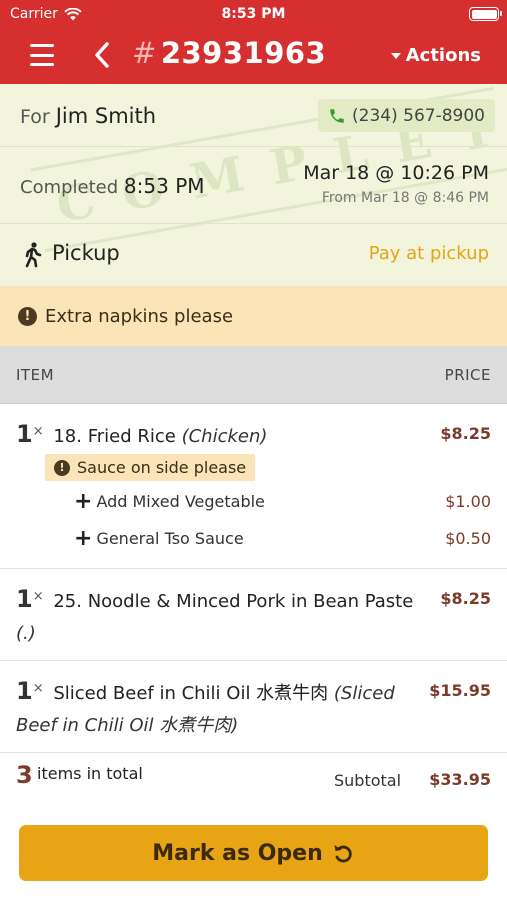  Describe the element at coordinates (86, 253) in the screenshot. I see `fulfillment-type: Pickup` at that location.